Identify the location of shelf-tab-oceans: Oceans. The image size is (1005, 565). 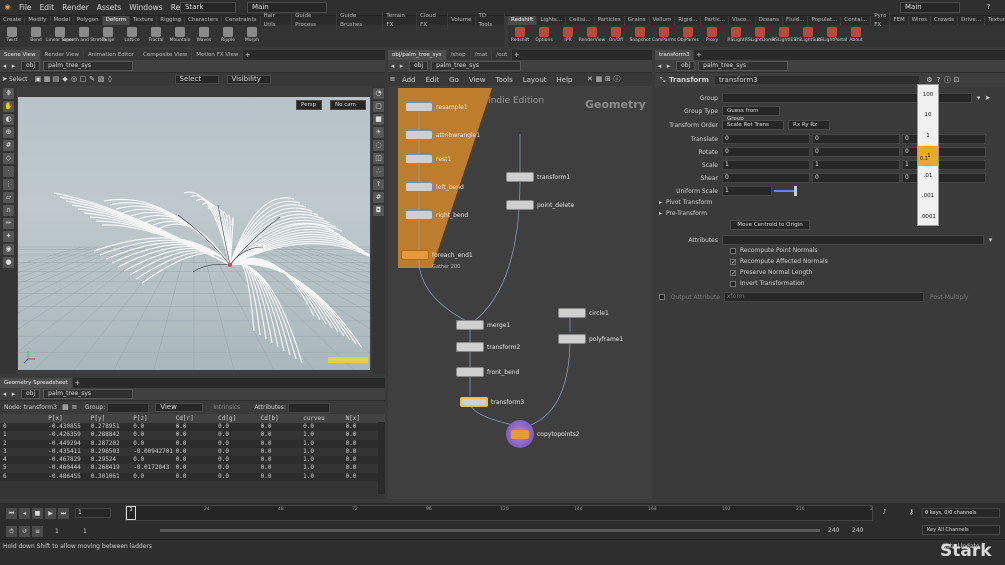
(770, 20).